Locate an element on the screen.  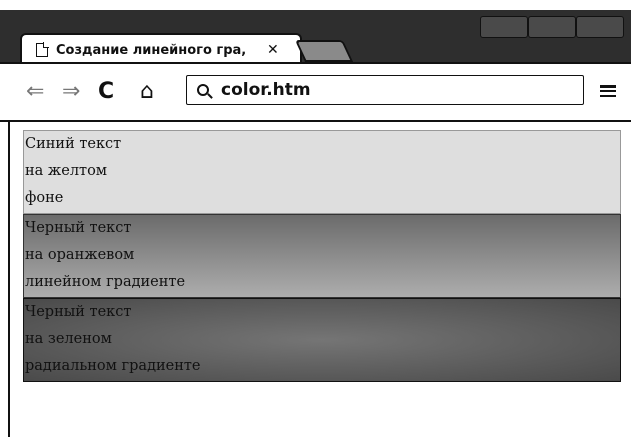
block-line: на желтом is located at coordinates (66, 171).